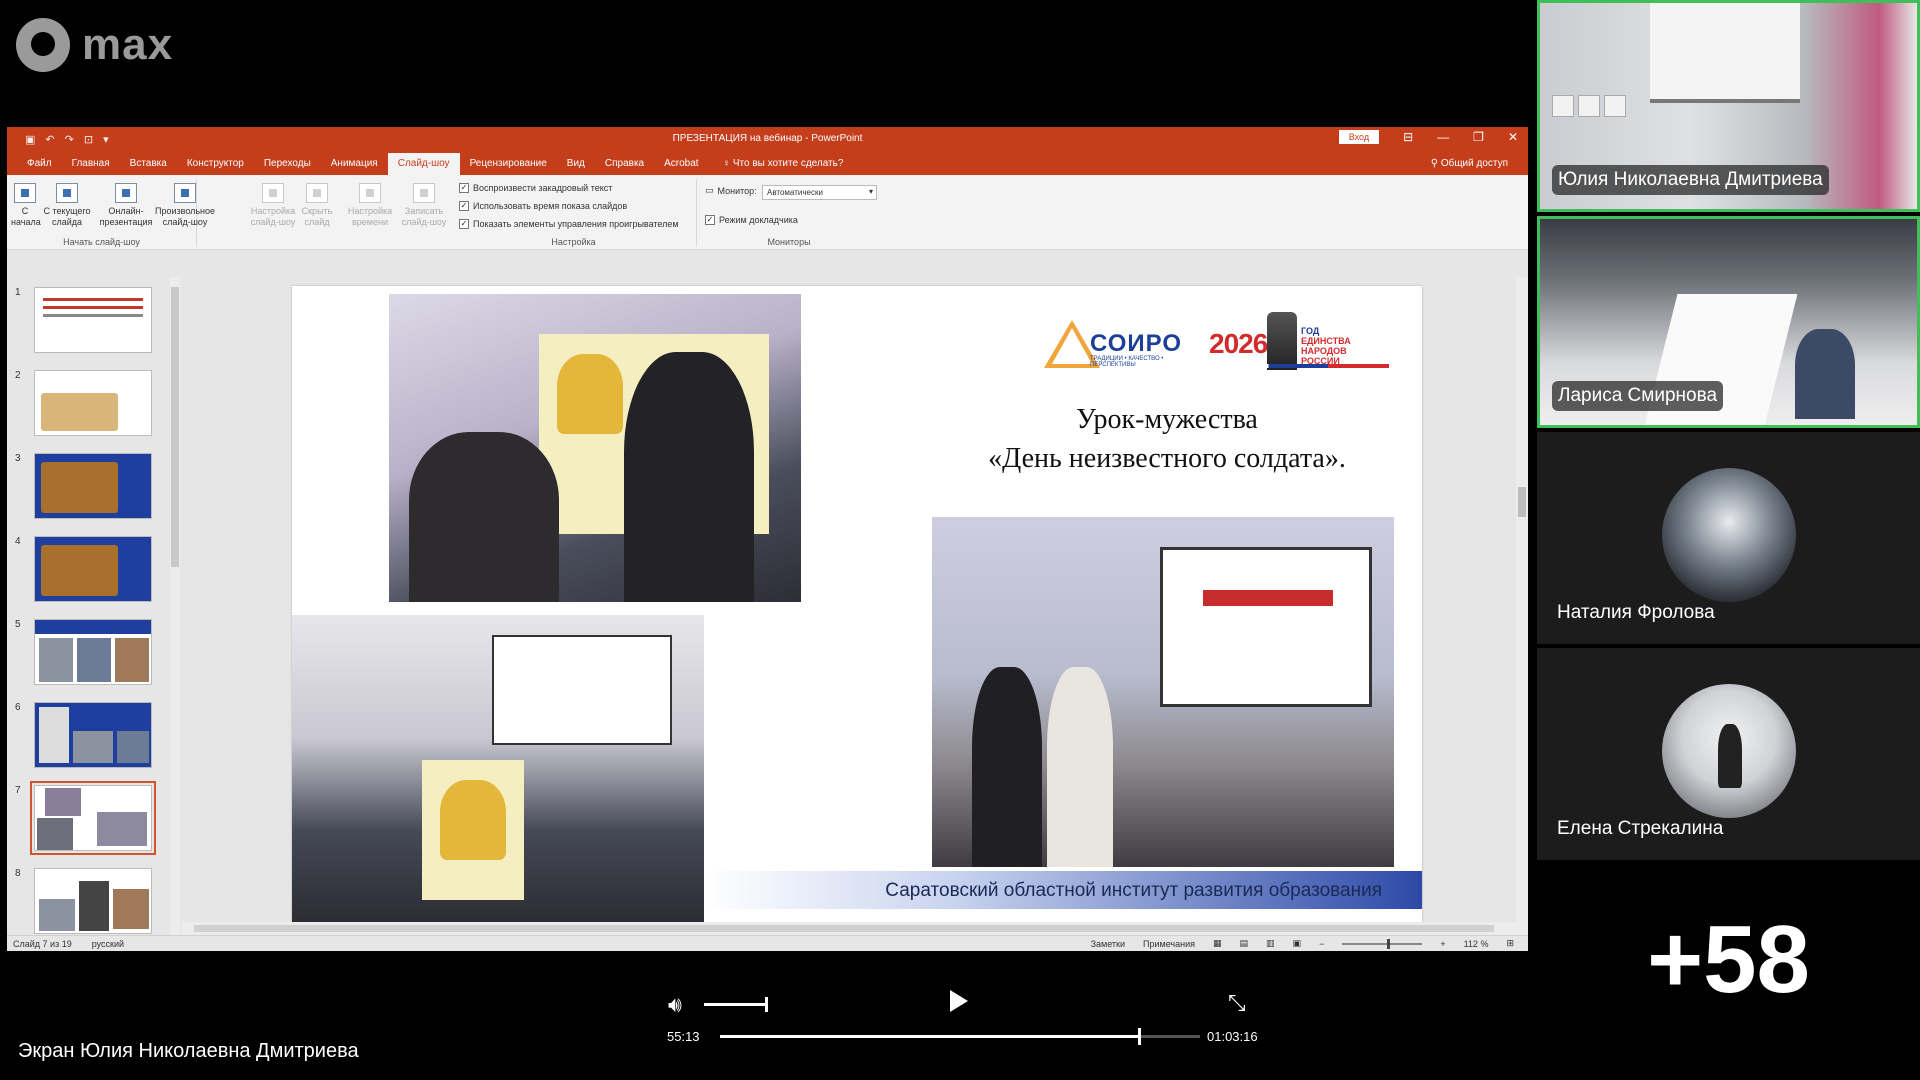 The image size is (1920, 1080). What do you see at coordinates (424, 216) in the screenshot?
I see `record-label: Записать слайд-шоу` at bounding box center [424, 216].